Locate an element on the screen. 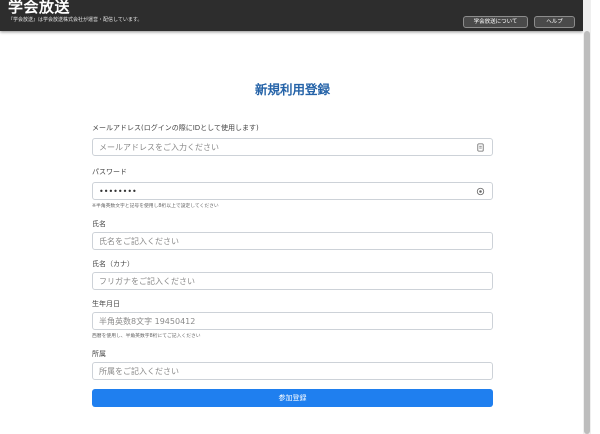 Image resolution: width=600 pixels, height=434 pixels. name-input is located at coordinates (292, 241).